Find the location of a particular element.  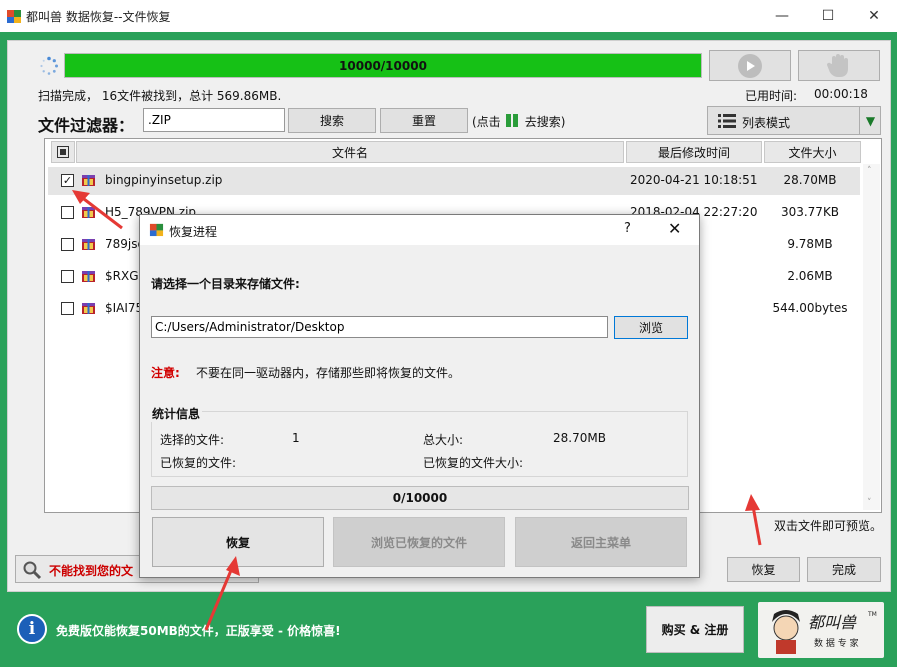

scan-progress-bar: 10000/10000 is located at coordinates (383, 65).